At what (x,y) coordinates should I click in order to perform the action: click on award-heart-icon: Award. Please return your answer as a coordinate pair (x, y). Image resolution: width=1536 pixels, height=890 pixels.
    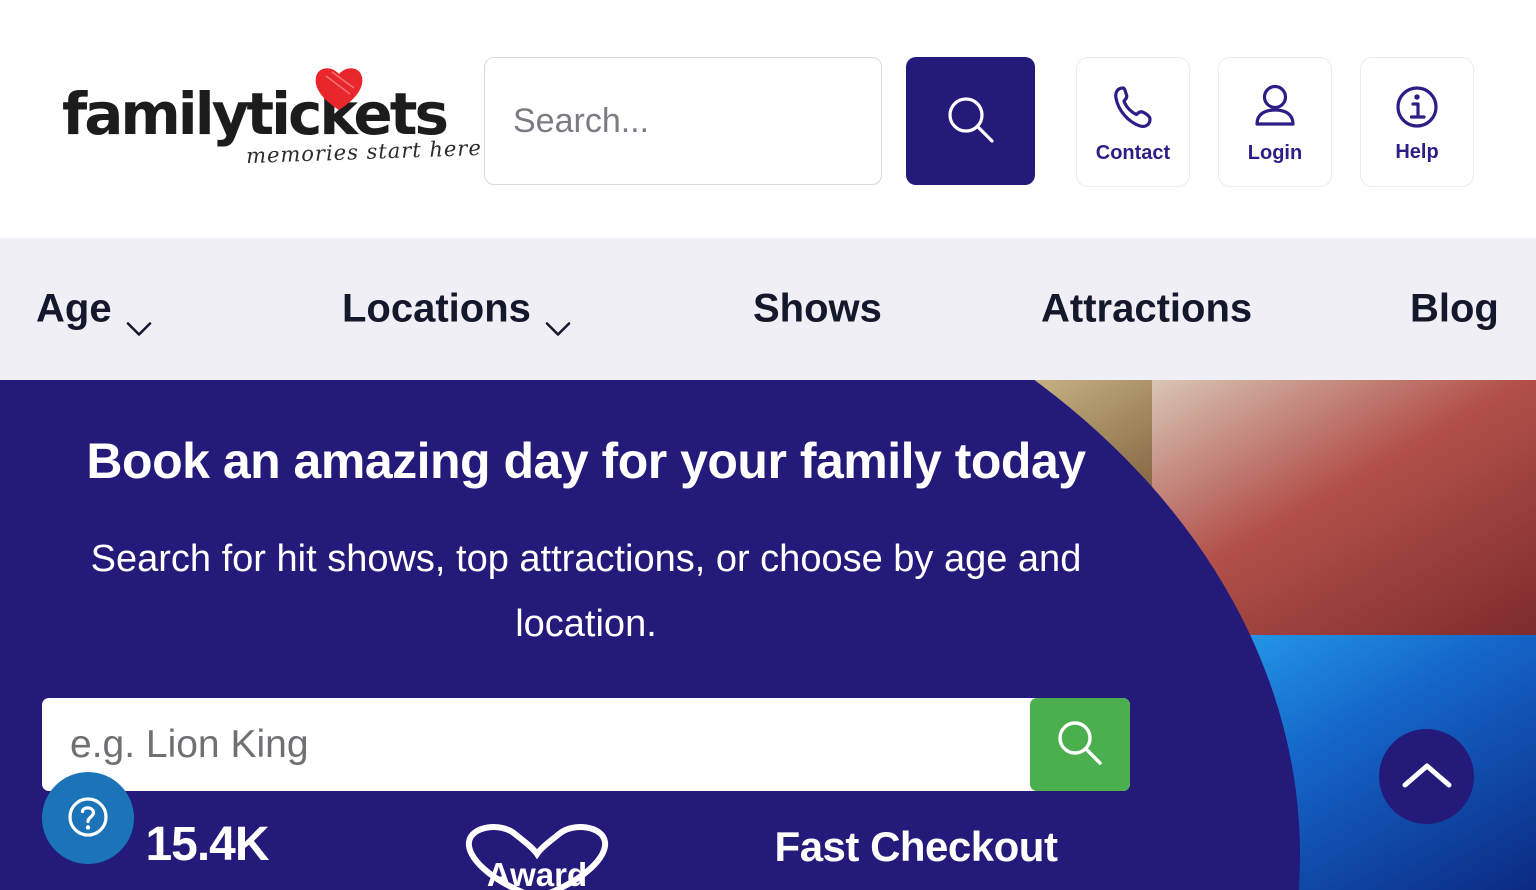
    Looking at the image, I should click on (537, 855).